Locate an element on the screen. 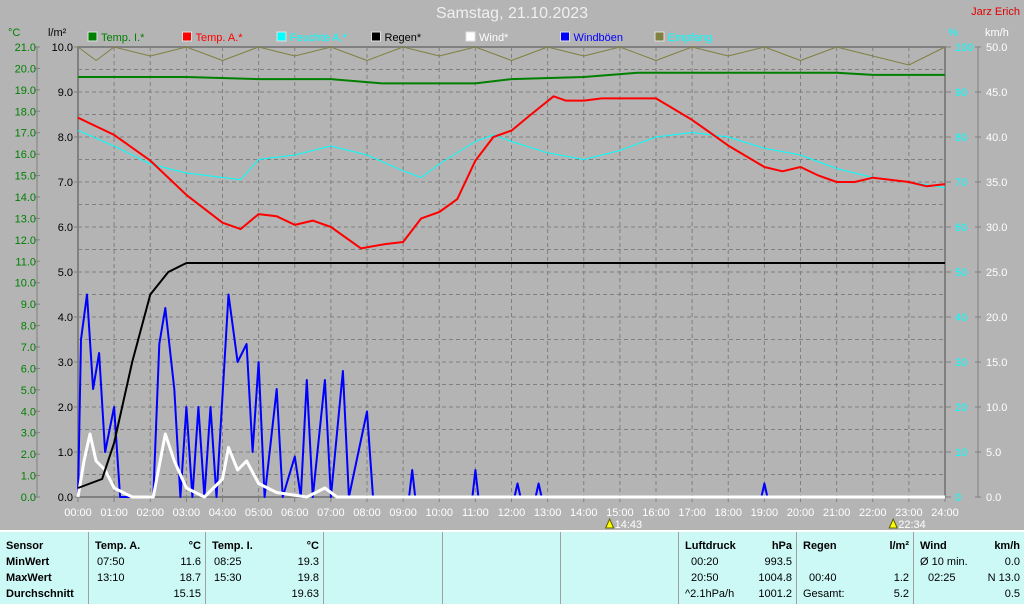  temp-tick-label: 17.0 is located at coordinates (25, 134).